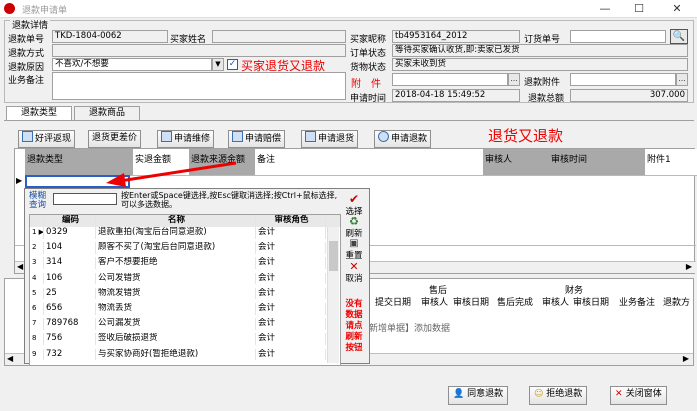 The width and height of the screenshot is (697, 411). Describe the element at coordinates (199, 86) in the screenshot. I see `memo-textarea` at that location.